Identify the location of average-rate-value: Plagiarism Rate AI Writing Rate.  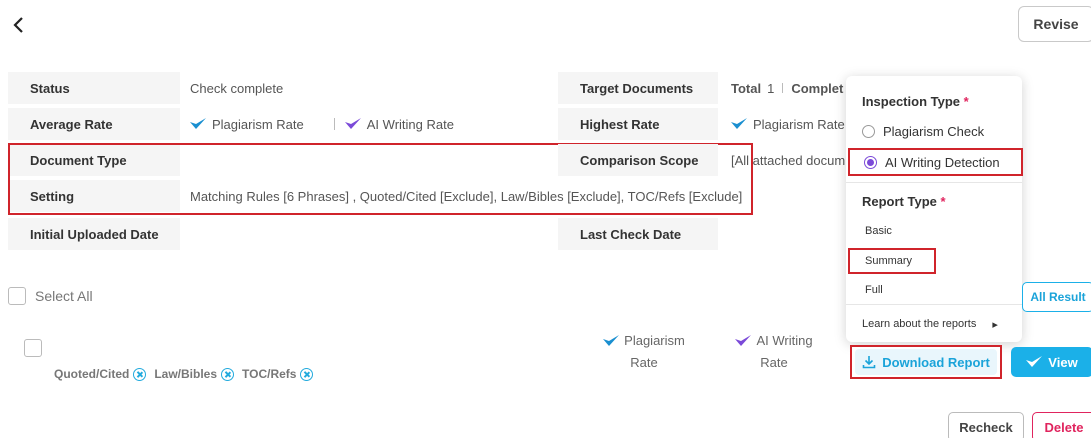
(370, 124).